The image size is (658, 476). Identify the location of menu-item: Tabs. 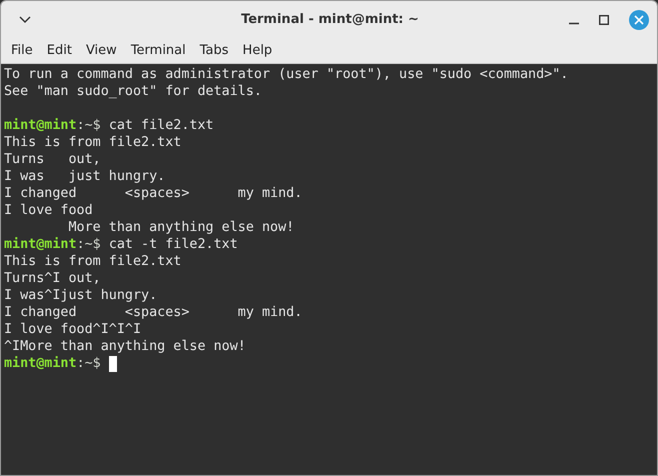
(214, 50).